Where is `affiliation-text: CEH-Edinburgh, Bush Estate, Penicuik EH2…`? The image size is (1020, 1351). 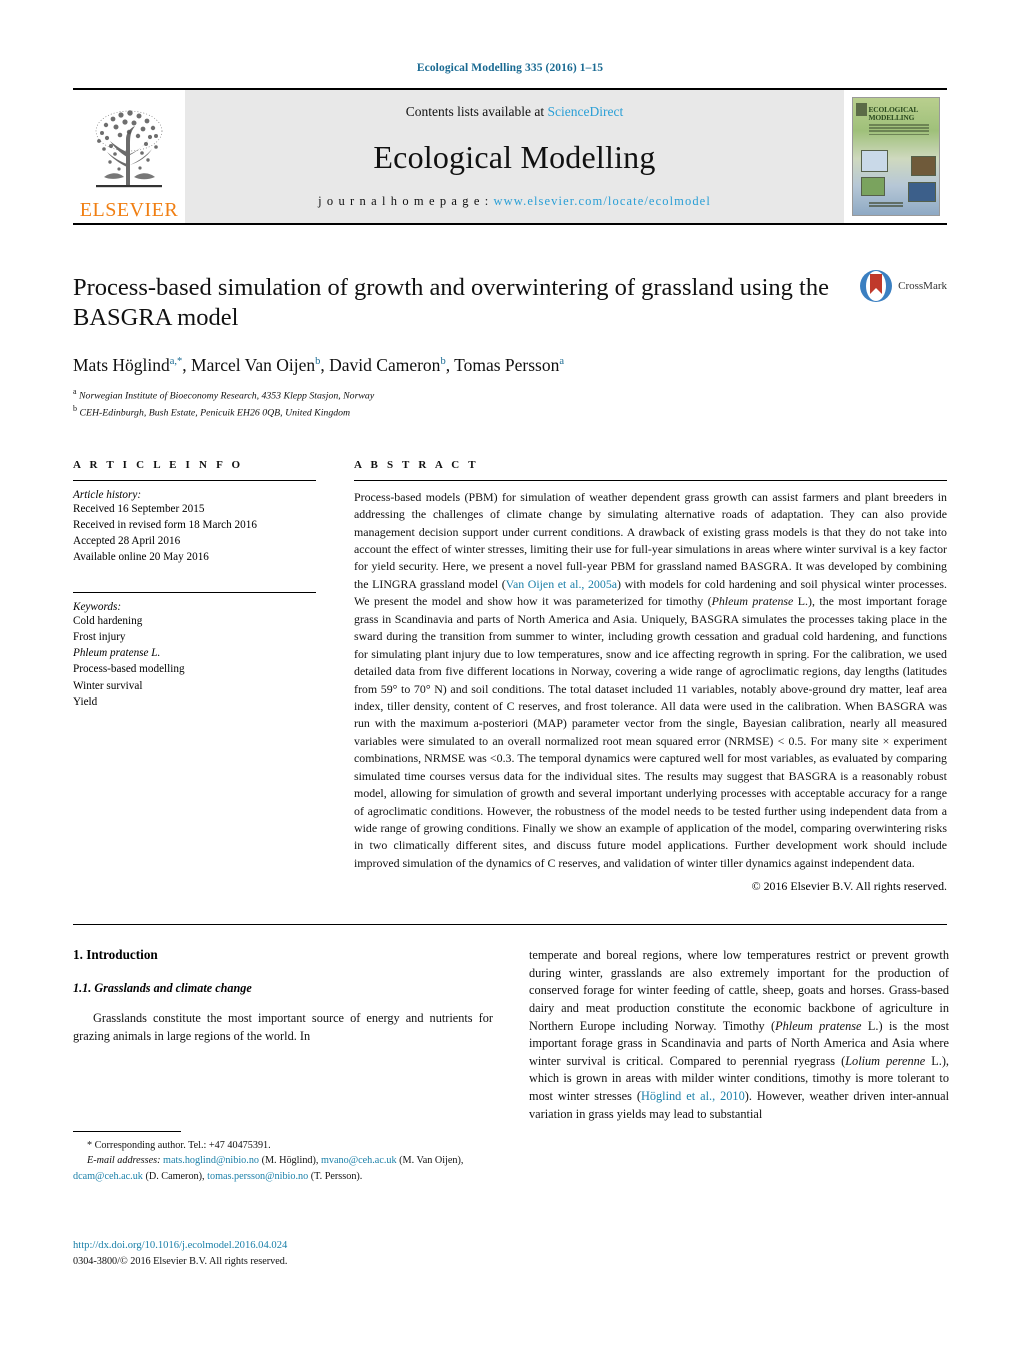
affiliation-text: CEH-Edinburgh, Bush Estate, Penicuik EH2… is located at coordinates (215, 413).